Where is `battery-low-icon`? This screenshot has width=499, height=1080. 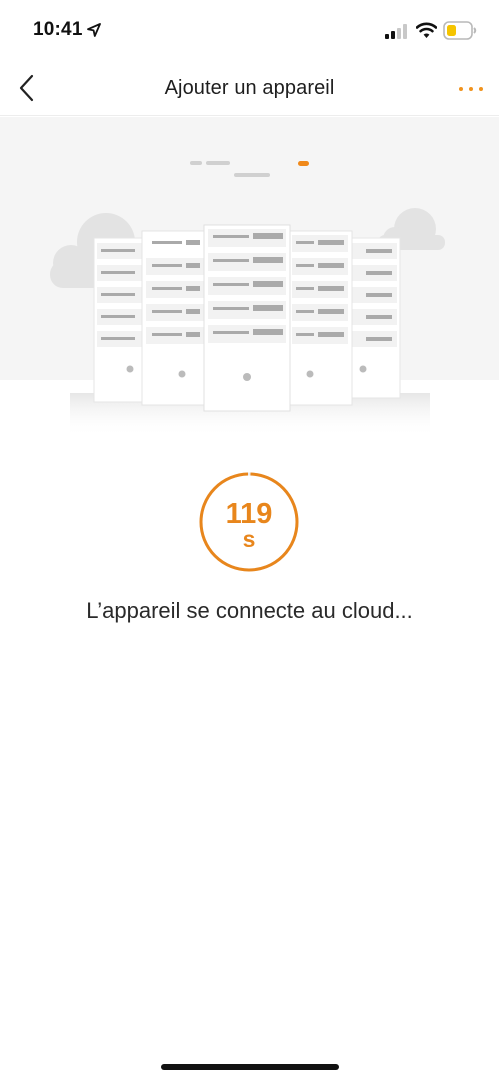 battery-low-icon is located at coordinates (460, 30).